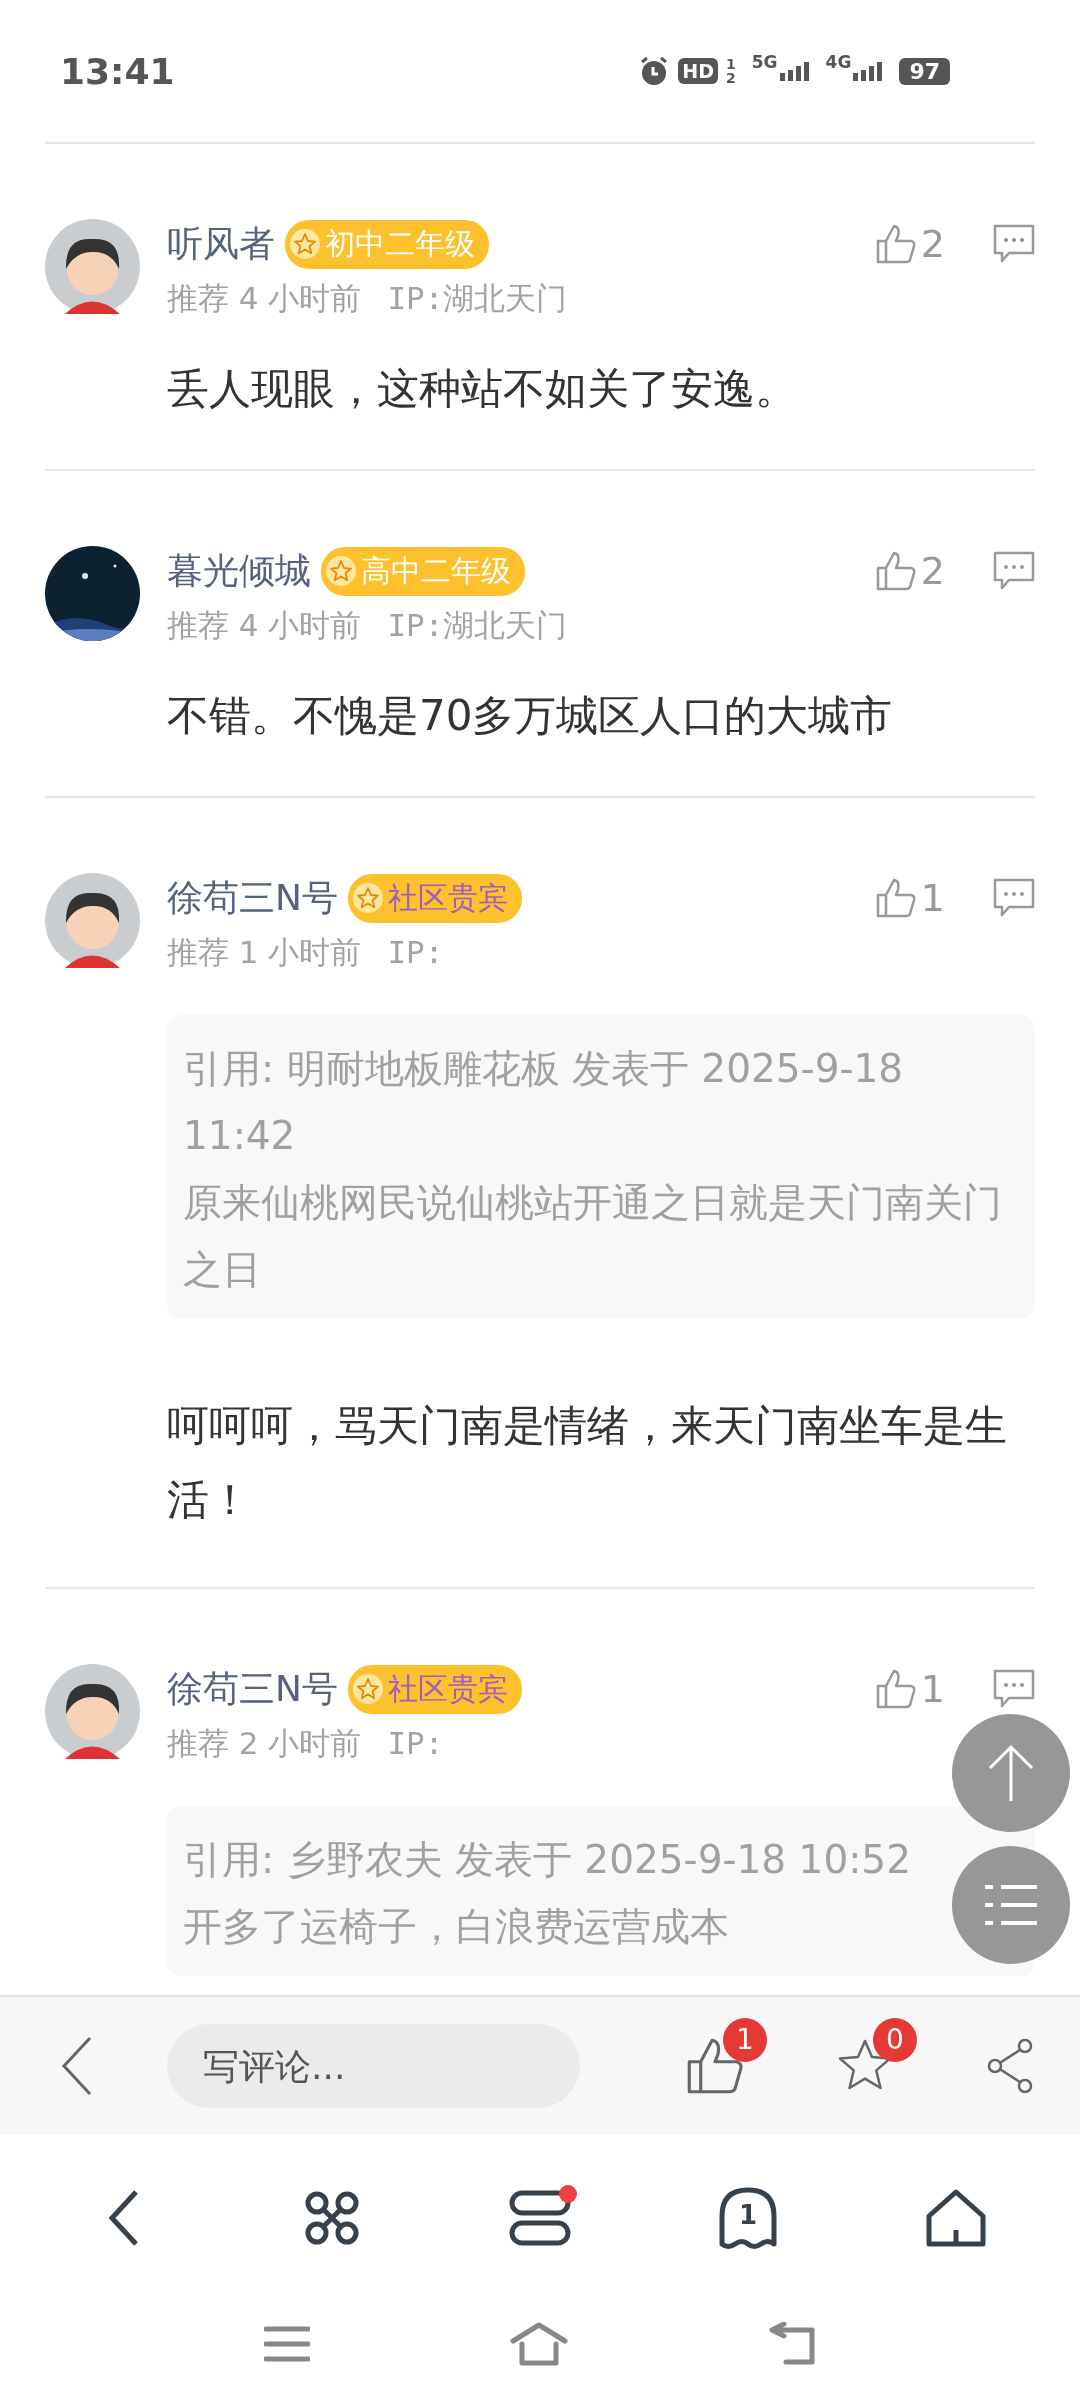  Describe the element at coordinates (593, 1236) in the screenshot. I see `quote-text: 原来仙桃网民说仙桃站开通之日就是天门南关门之日` at that location.